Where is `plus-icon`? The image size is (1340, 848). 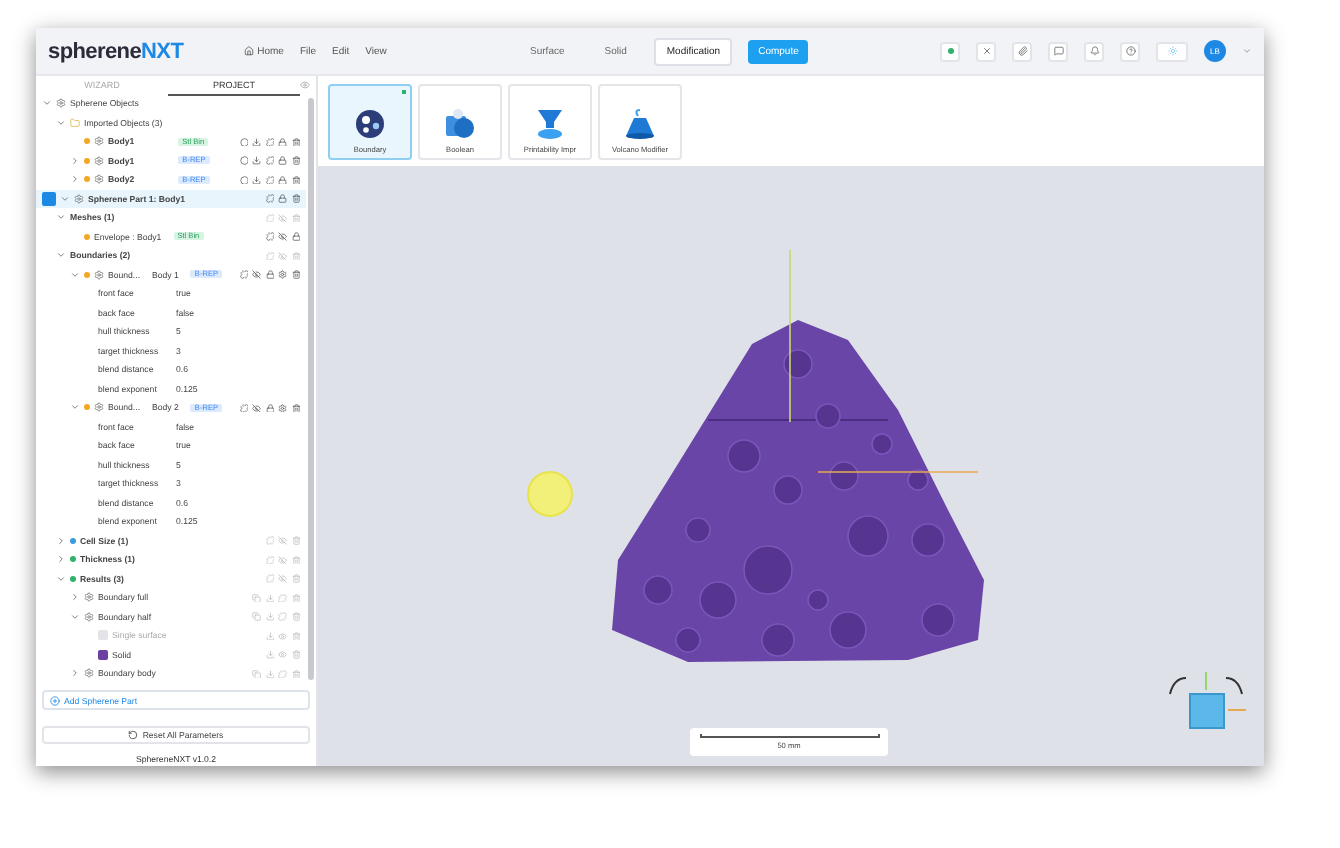
plus-icon is located at coordinates (55, 700).